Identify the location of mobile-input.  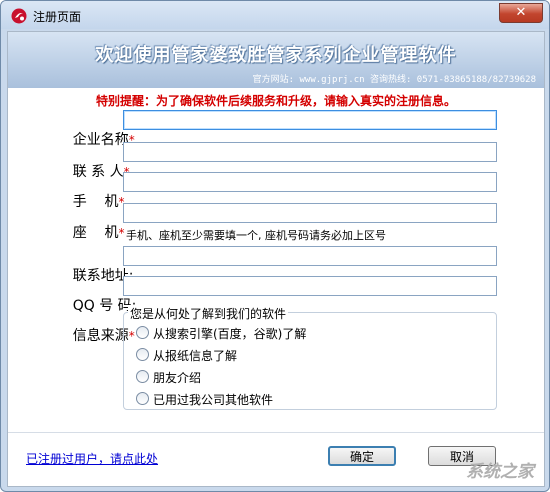
(310, 182).